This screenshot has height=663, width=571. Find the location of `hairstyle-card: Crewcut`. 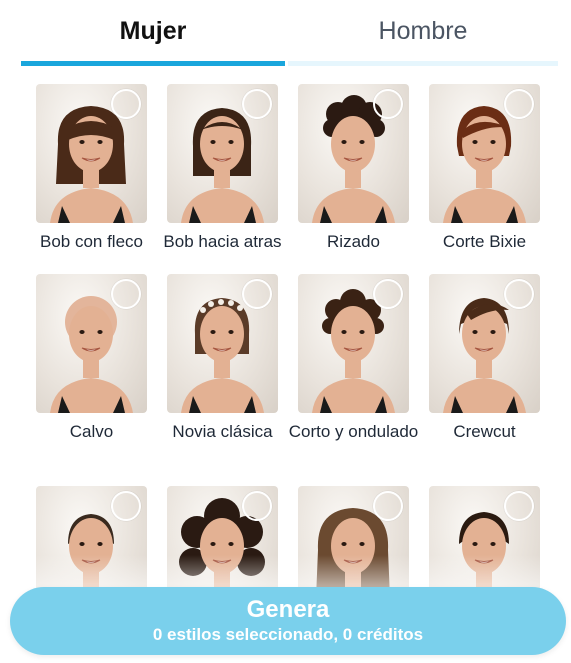

hairstyle-card: Crewcut is located at coordinates (484, 358).